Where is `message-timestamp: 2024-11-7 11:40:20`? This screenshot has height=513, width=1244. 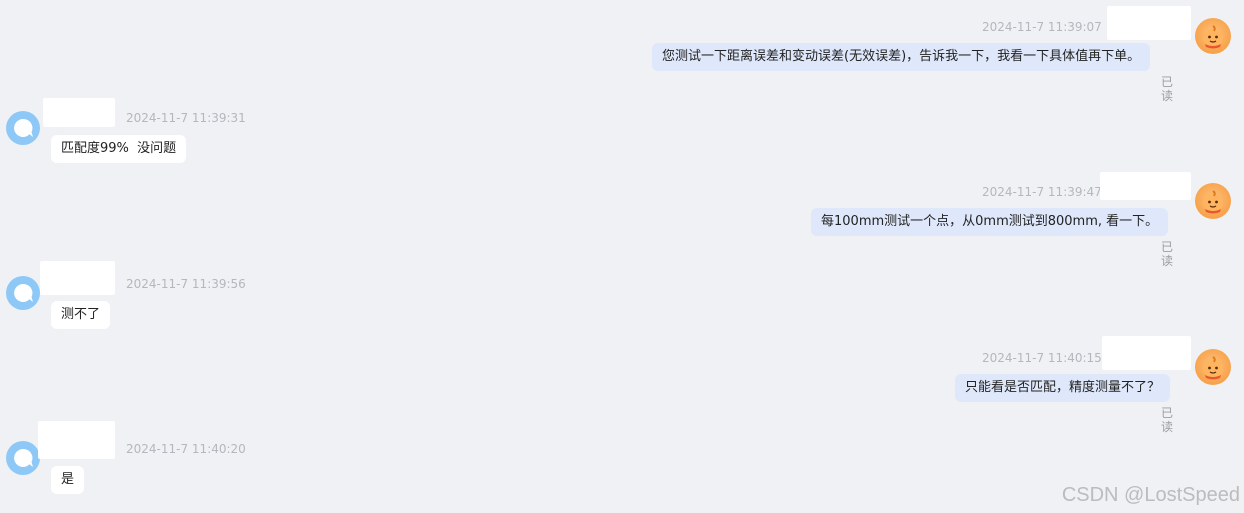
message-timestamp: 2024-11-7 11:40:20 is located at coordinates (186, 449).